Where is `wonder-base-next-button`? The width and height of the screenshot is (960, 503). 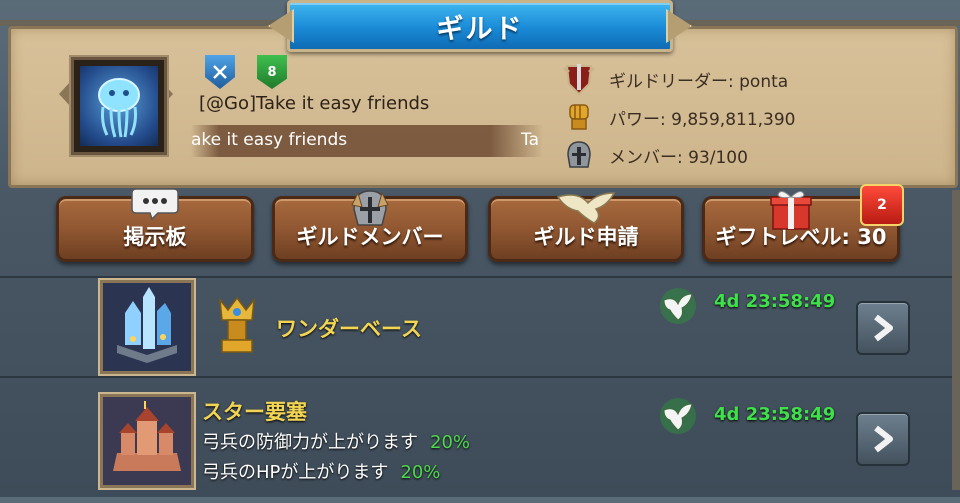 wonder-base-next-button is located at coordinates (883, 328).